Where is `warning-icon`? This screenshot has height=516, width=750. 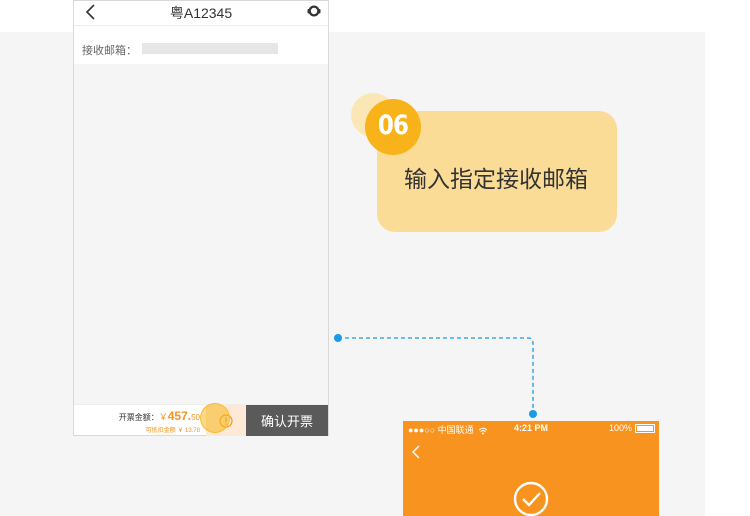
warning-icon is located at coordinates (226, 421).